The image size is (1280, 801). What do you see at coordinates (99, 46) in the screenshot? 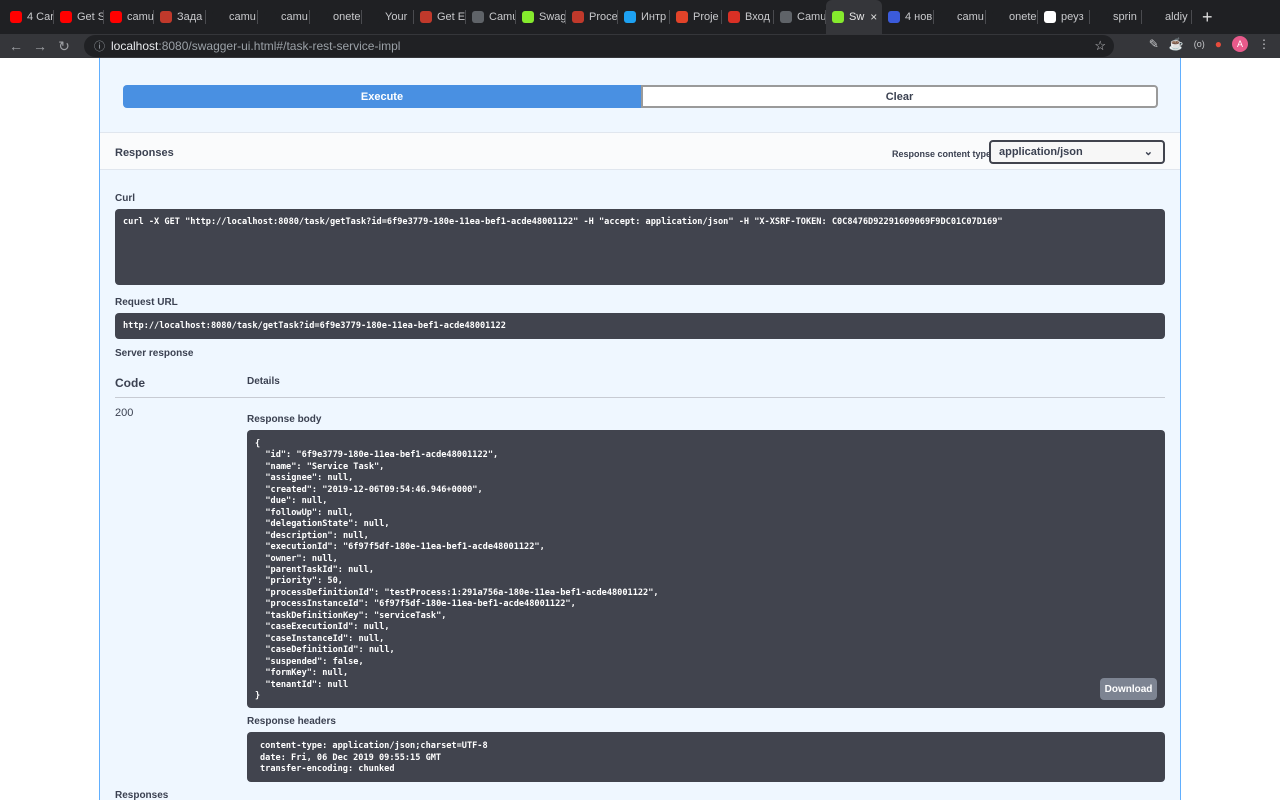
I see `info-icon: ⓘ` at bounding box center [99, 46].